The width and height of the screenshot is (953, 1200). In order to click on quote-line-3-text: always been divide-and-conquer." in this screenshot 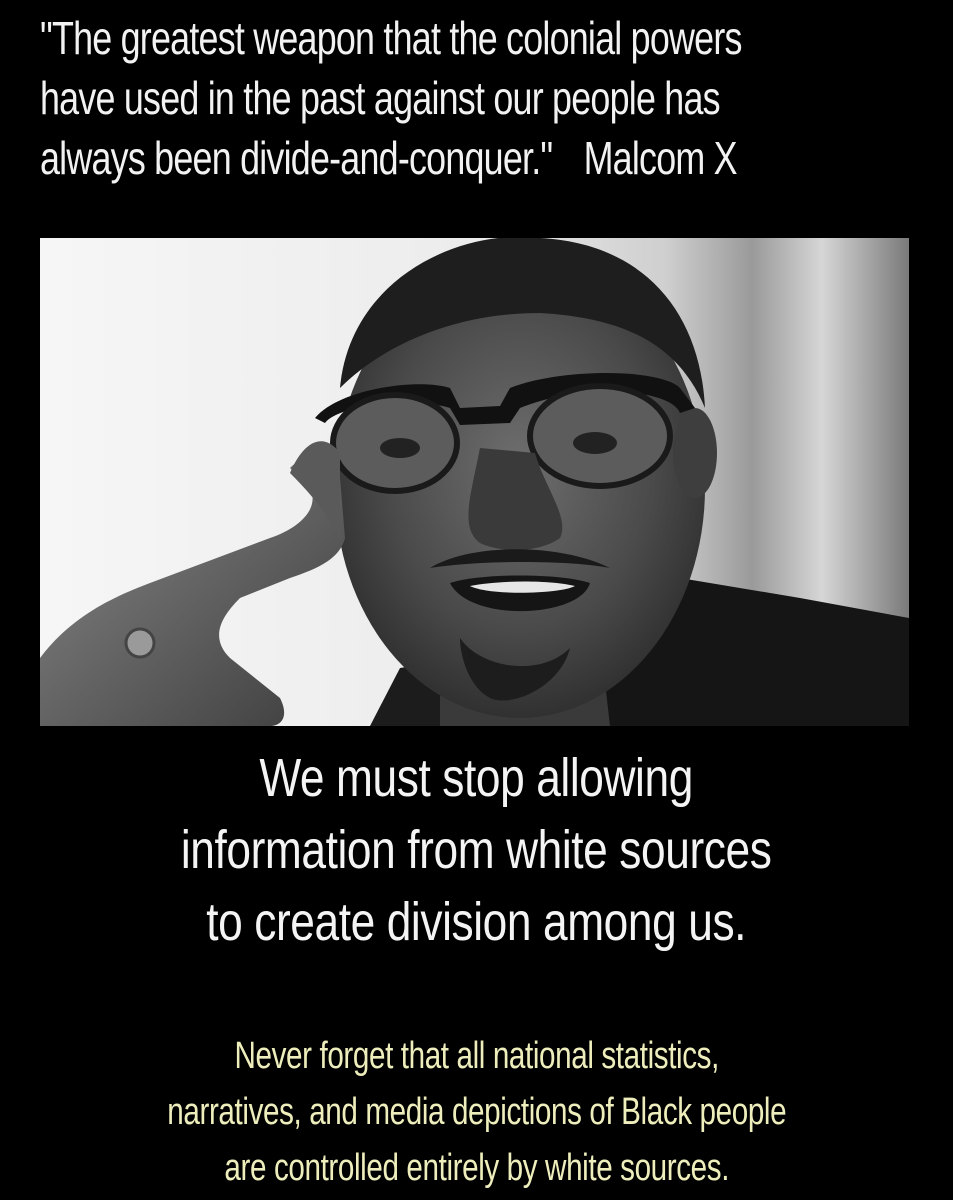, I will do `click(296, 158)`.